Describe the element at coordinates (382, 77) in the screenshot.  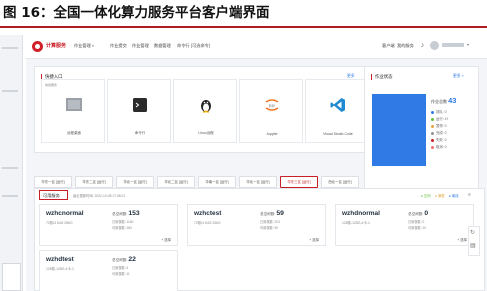
I see `job-status-title: 作业状态` at that location.